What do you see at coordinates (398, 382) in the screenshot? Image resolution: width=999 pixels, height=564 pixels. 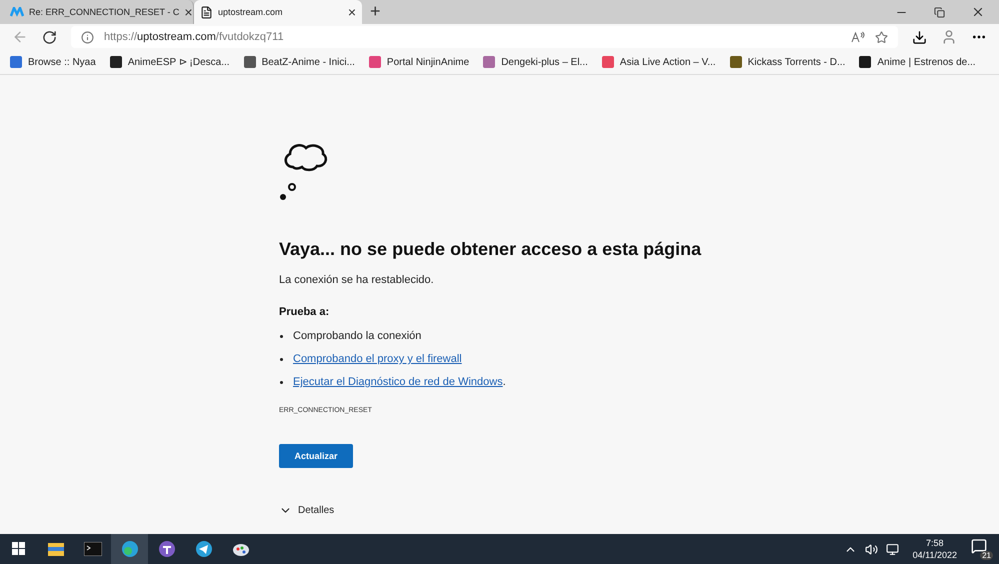 I see `suggestion-link: Ejecutar el Diagnóstico de red de Windows` at bounding box center [398, 382].